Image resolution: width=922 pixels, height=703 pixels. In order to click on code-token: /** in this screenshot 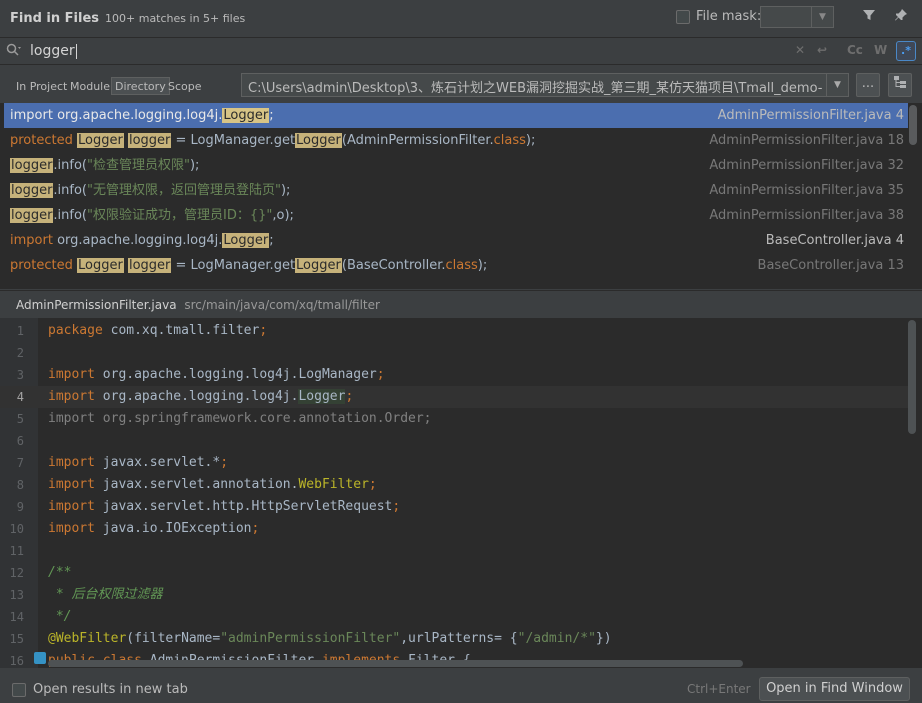, I will do `click(60, 572)`.